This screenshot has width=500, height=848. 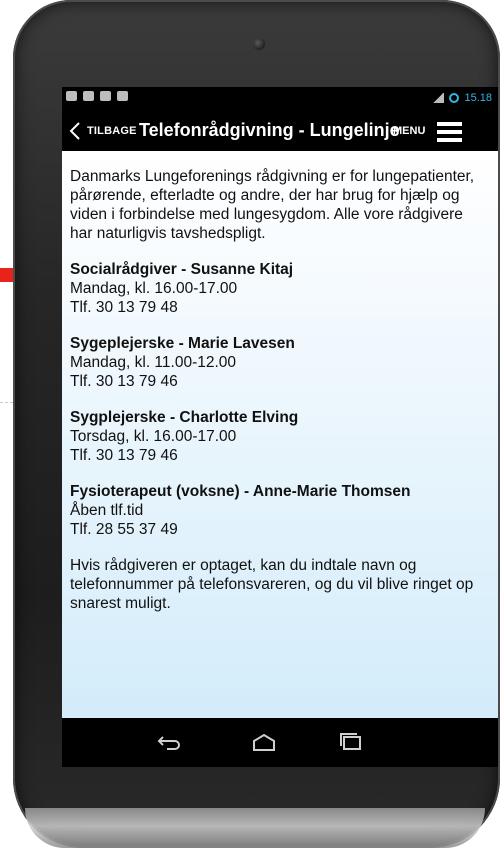 I want to click on contact-name: Socialrådgiver - Susanne Kitaj, so click(x=182, y=269).